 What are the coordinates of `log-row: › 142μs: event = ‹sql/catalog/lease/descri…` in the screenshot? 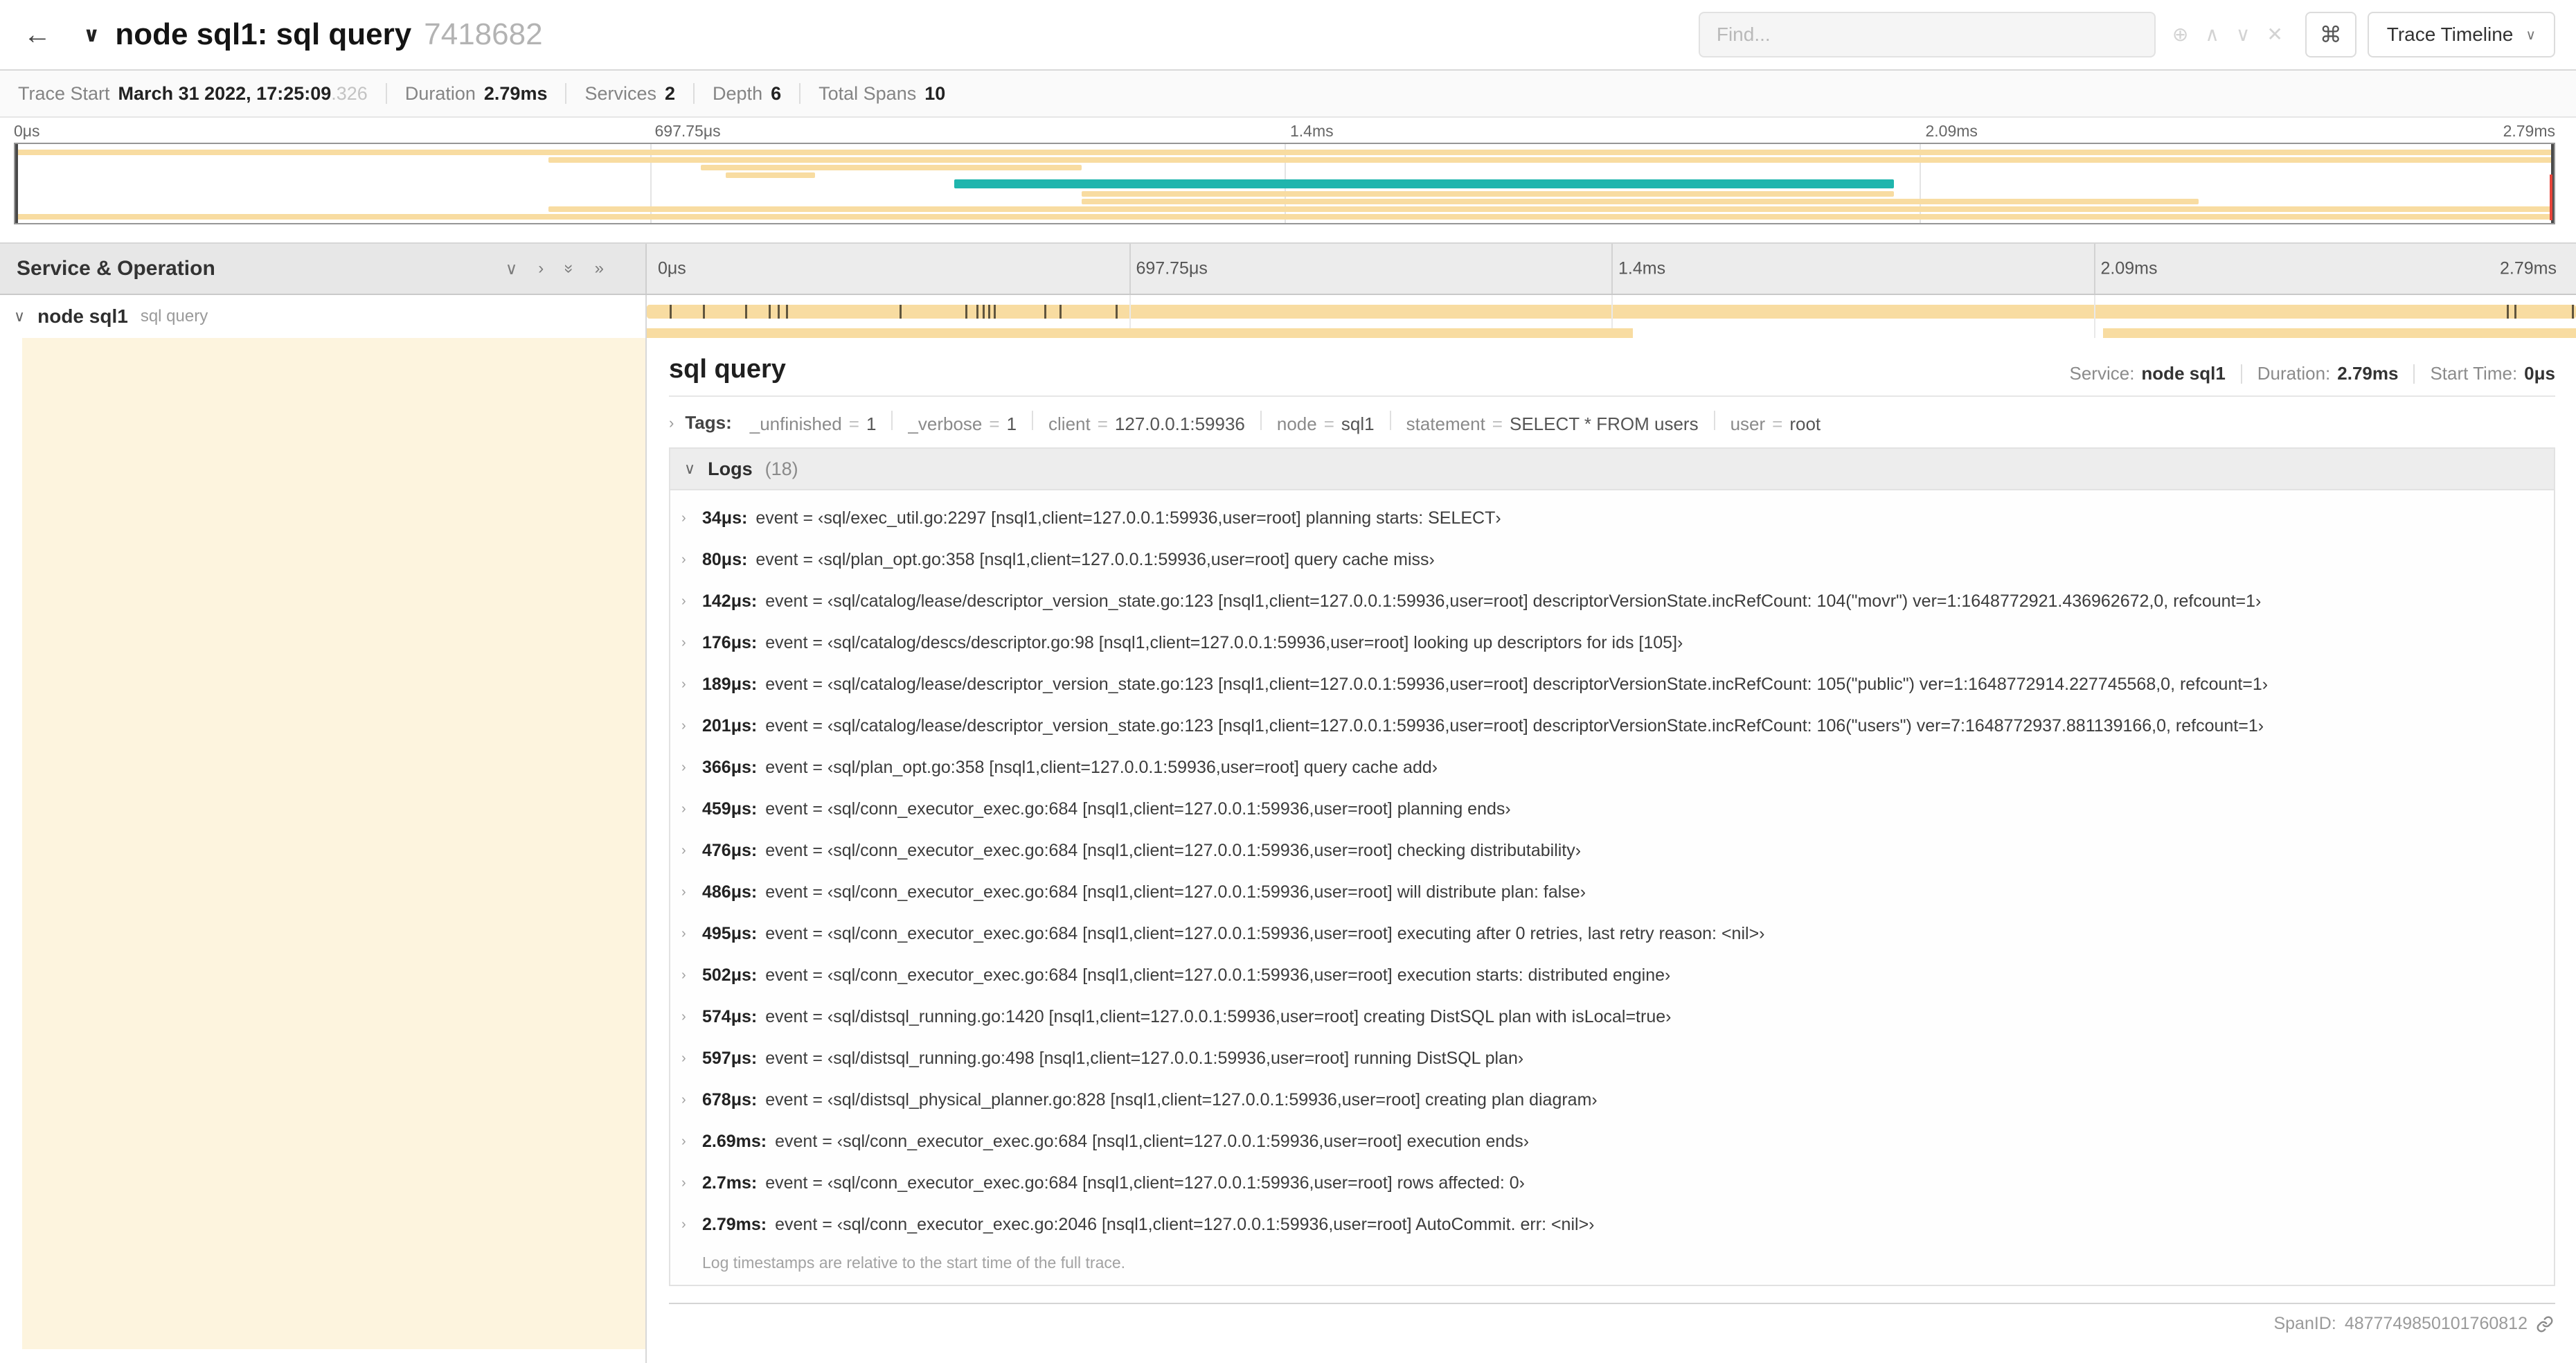 It's located at (1612, 601).